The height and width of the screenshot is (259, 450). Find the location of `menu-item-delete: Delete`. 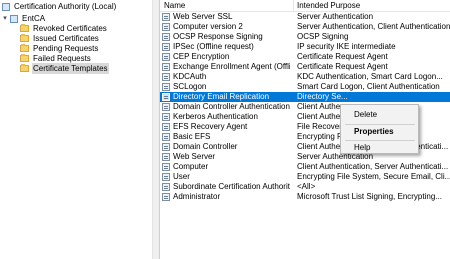

menu-item-delete: Delete is located at coordinates (365, 115).